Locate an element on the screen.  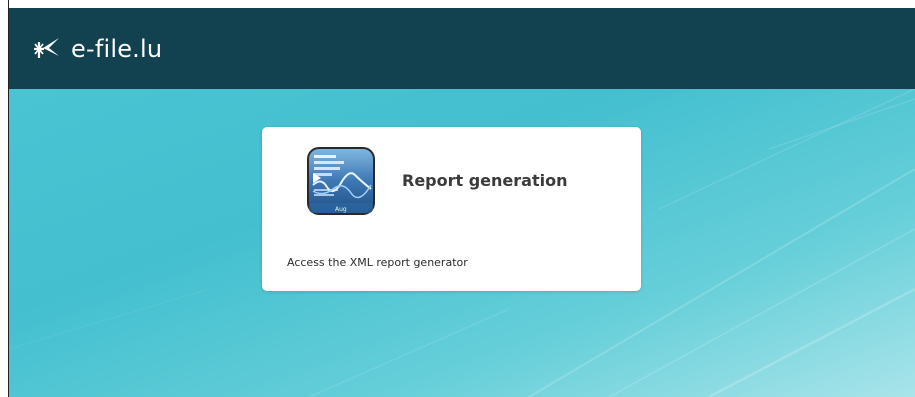
brand-name: e-file.lu is located at coordinates (117, 48).